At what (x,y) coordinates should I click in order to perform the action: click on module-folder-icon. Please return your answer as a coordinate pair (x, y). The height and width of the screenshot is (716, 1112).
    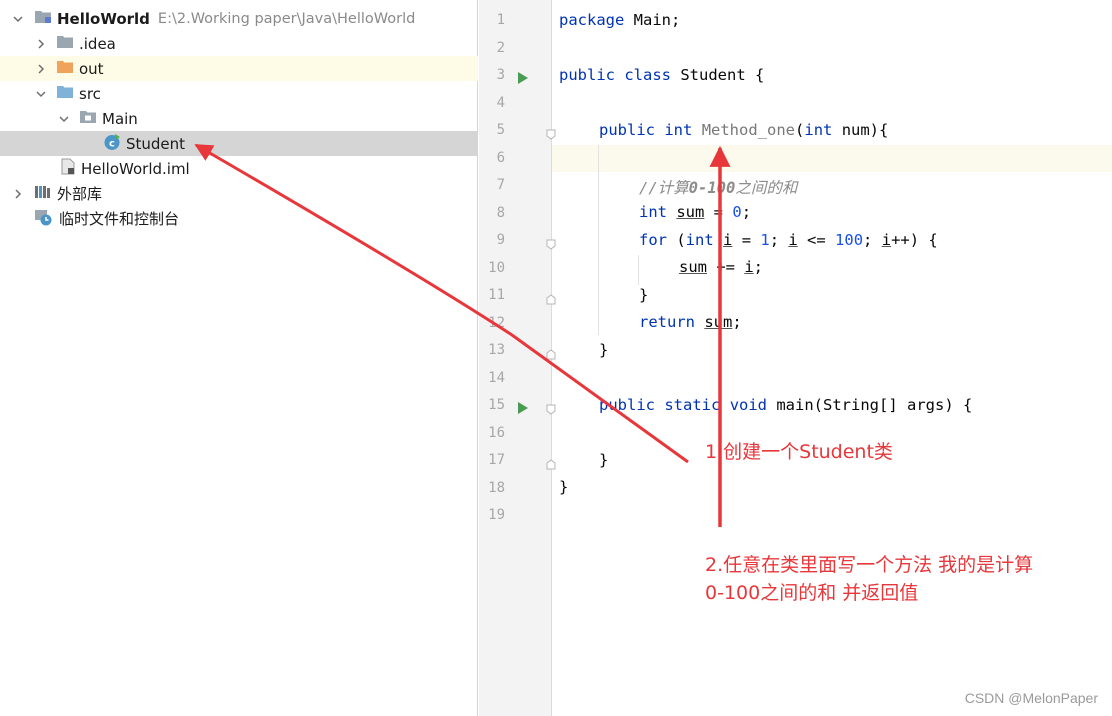
    Looking at the image, I should click on (43, 18).